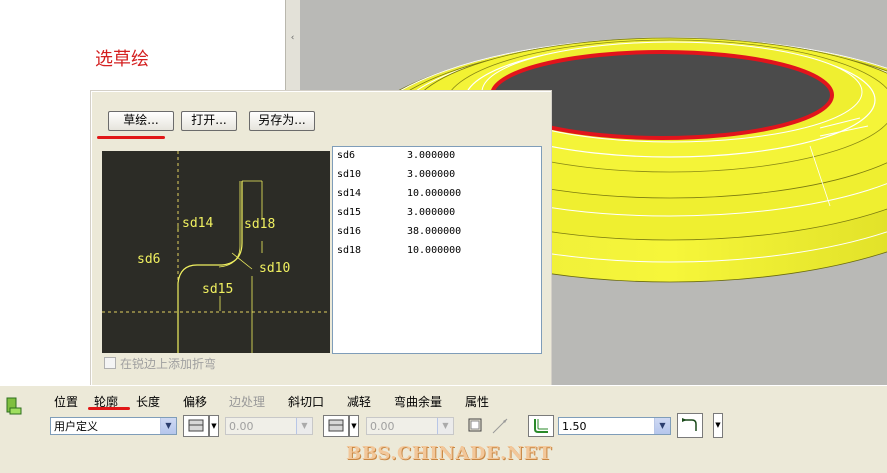 Image resolution: width=887 pixels, height=473 pixels. What do you see at coordinates (76, 426) in the screenshot?
I see `profile-type-value: 用户定义` at bounding box center [76, 426].